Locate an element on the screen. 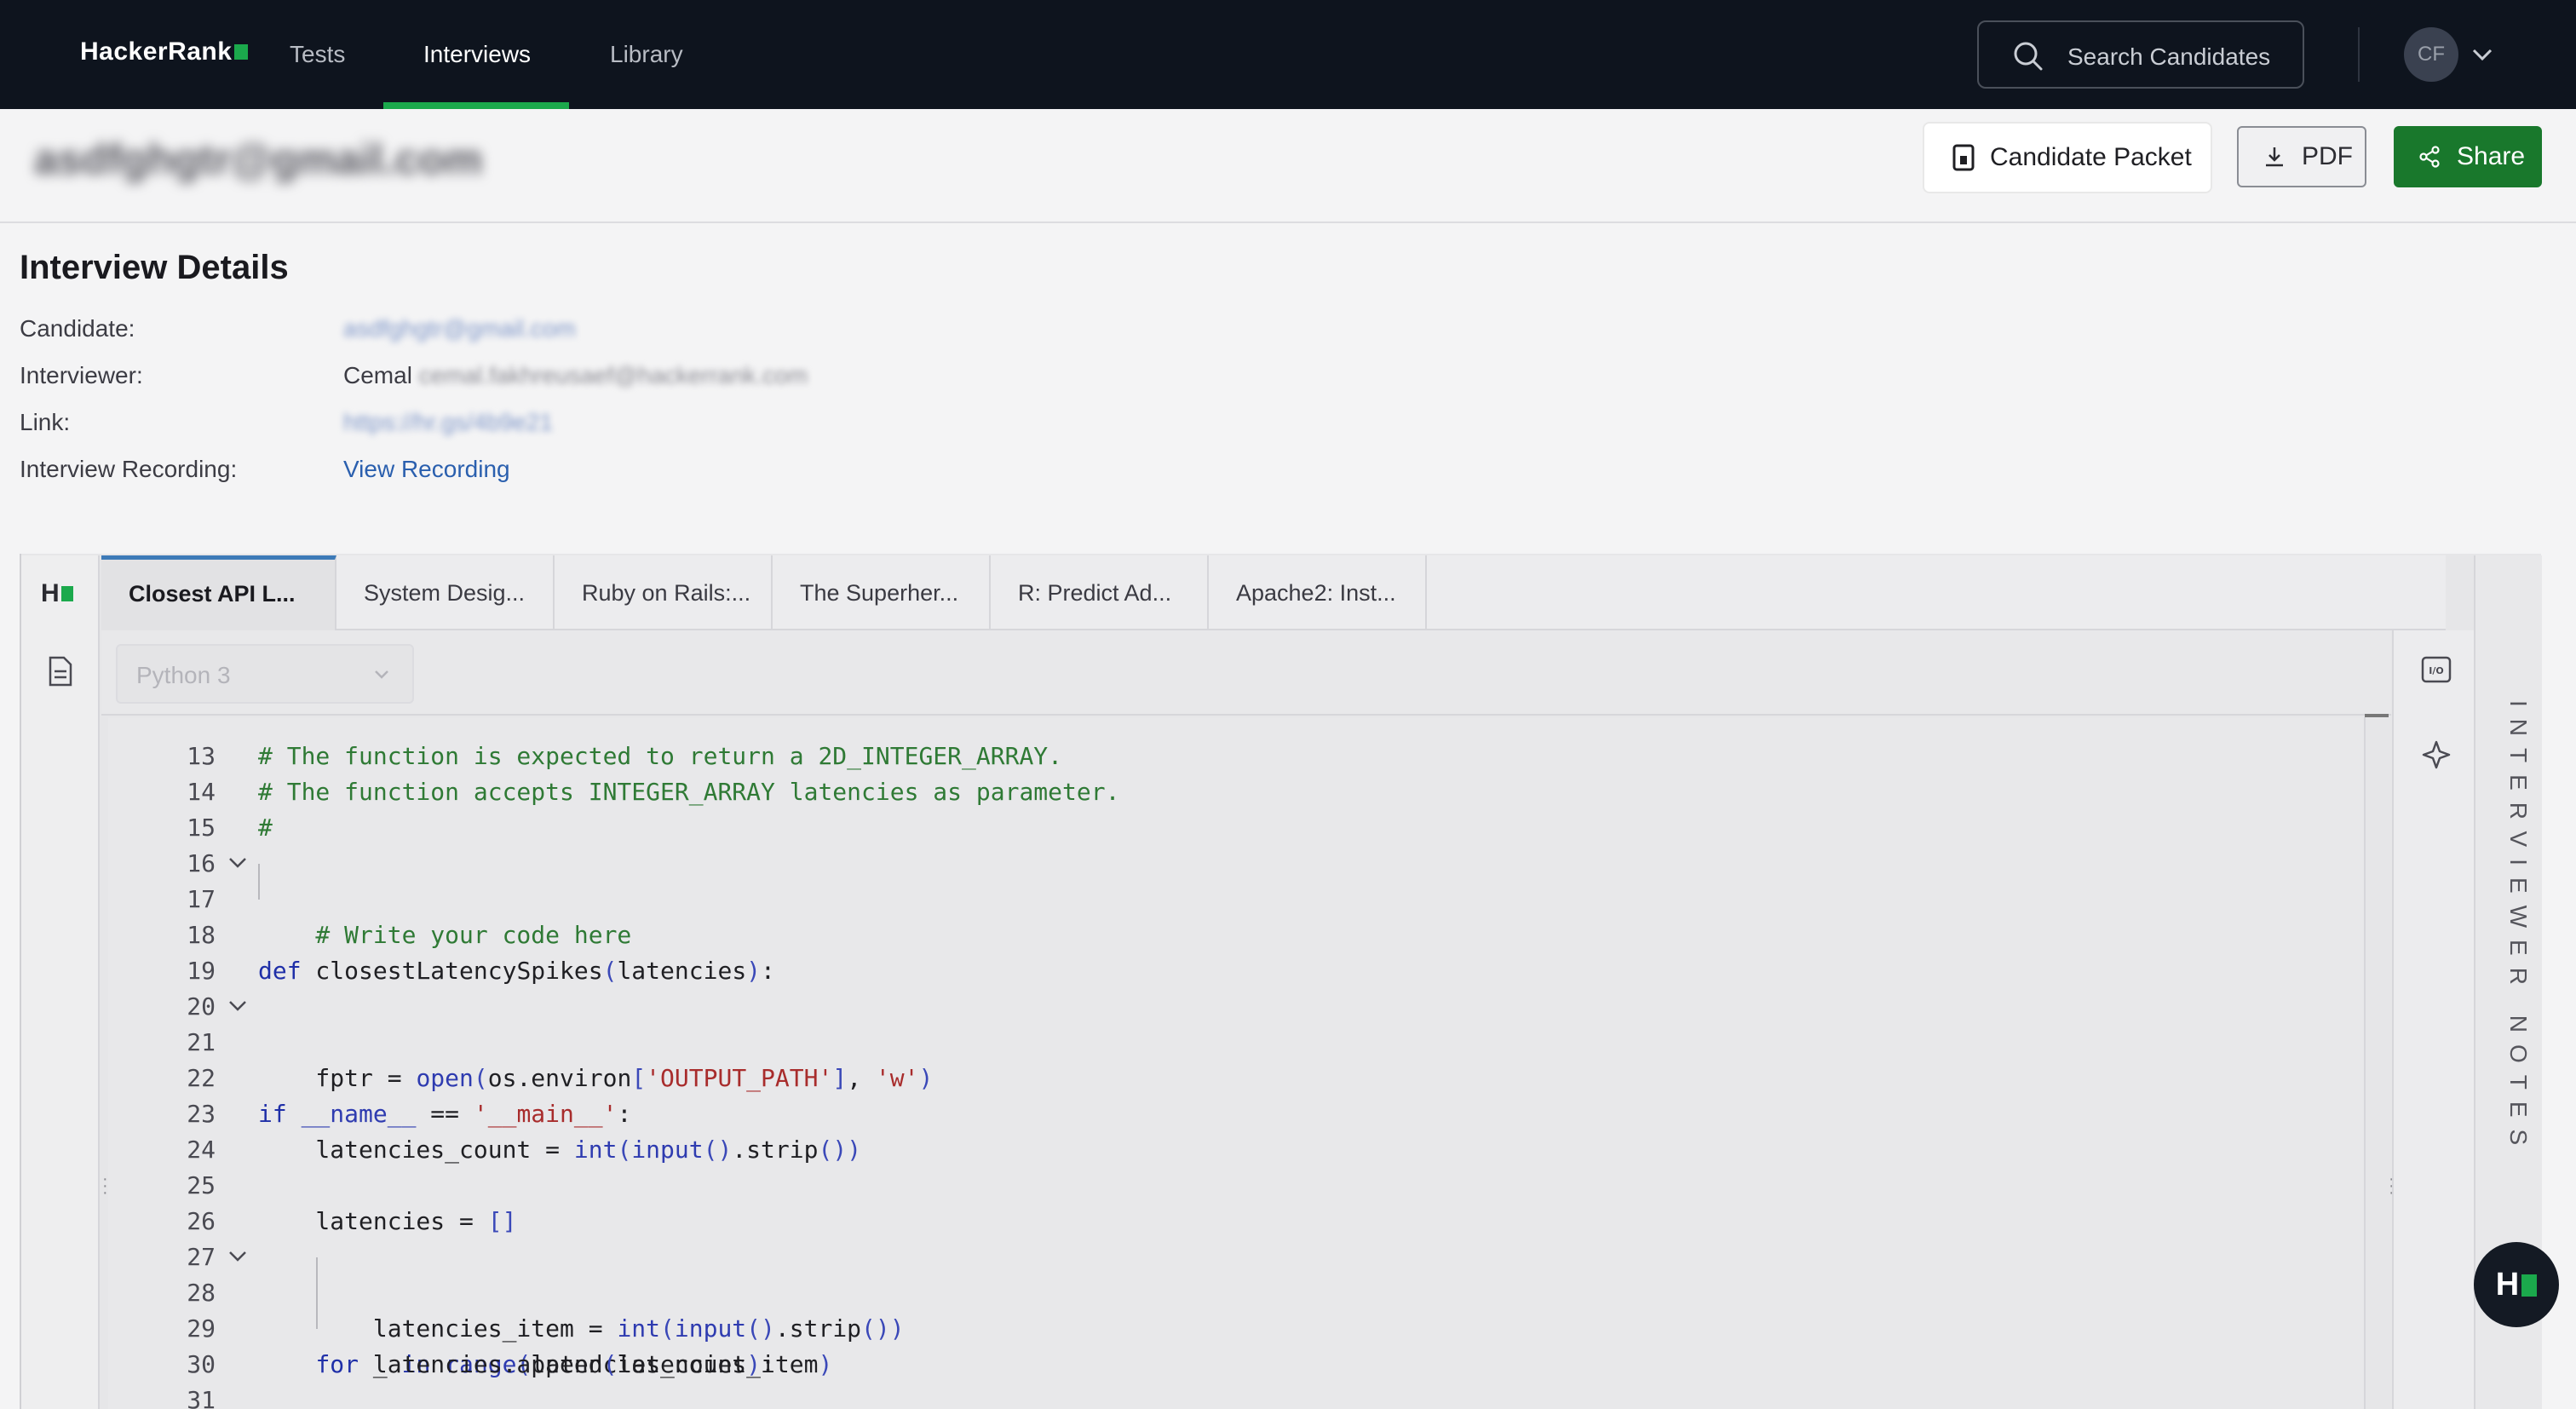 The width and height of the screenshot is (2576, 1409). search-placeholder: Search Candidates is located at coordinates (2169, 56).